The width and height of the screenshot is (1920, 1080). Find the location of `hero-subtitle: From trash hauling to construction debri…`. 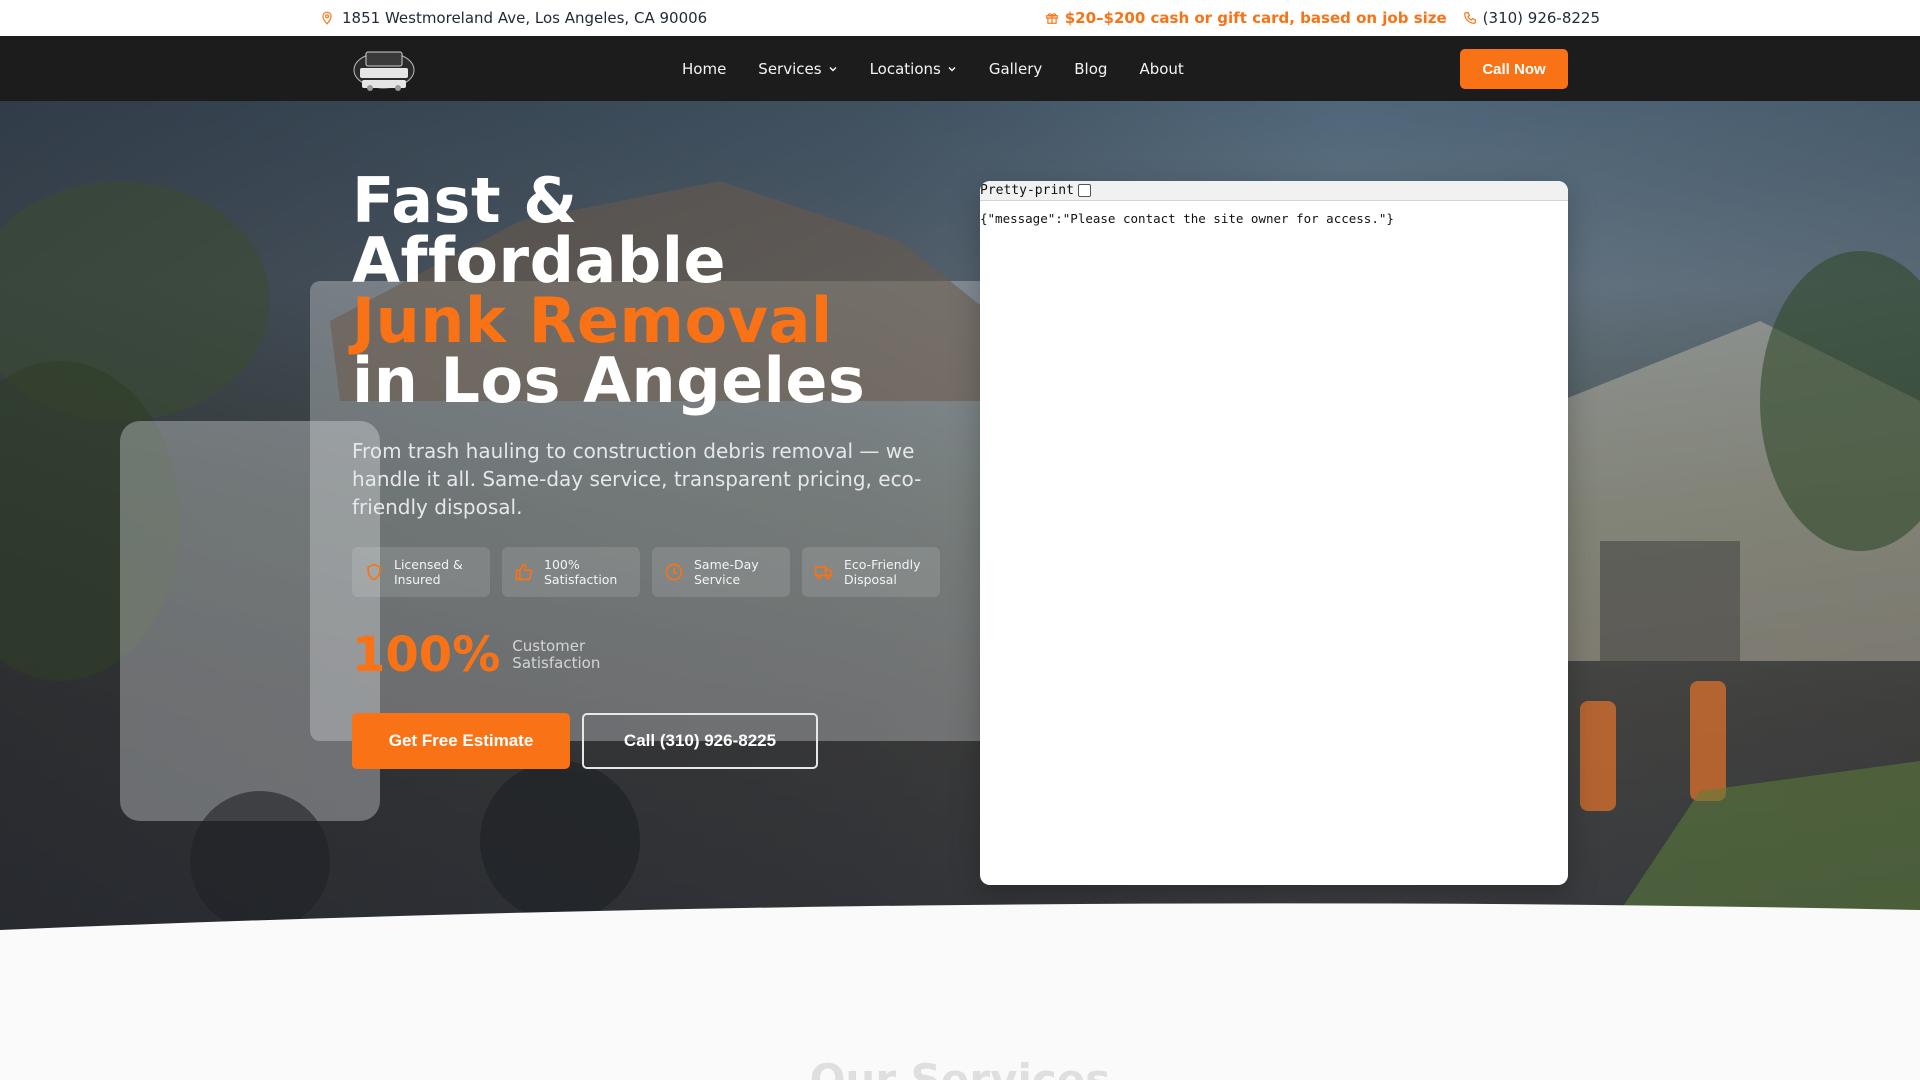

hero-subtitle: From trash hauling to construction debri… is located at coordinates (637, 479).